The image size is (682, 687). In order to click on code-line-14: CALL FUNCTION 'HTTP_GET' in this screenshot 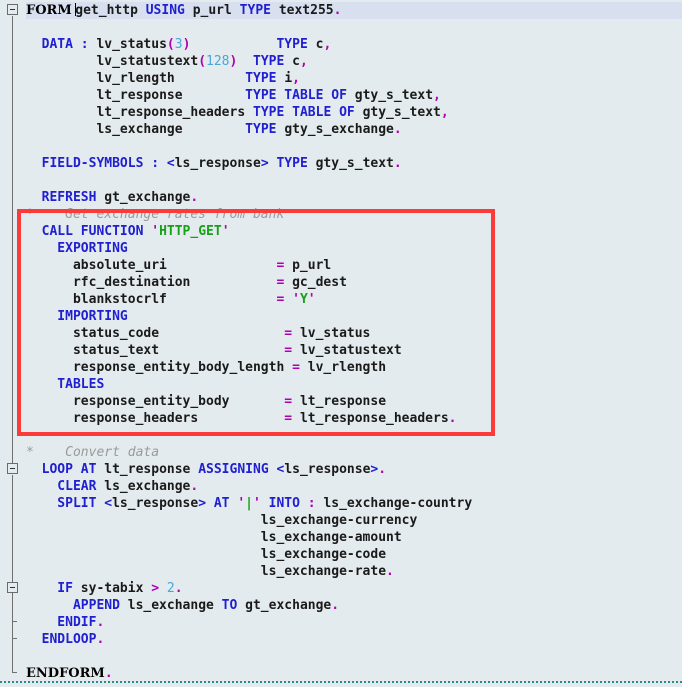, I will do `click(341, 231)`.